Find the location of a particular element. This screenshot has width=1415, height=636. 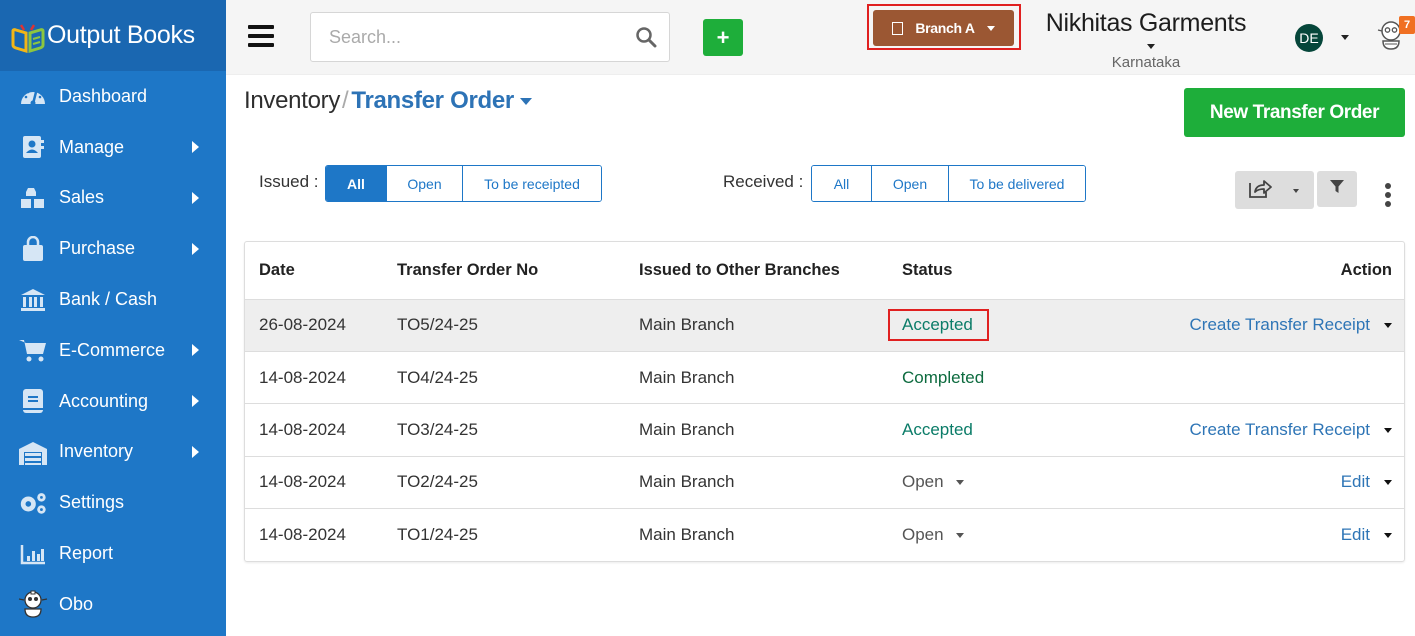

more-options-icon is located at coordinates (1388, 195).